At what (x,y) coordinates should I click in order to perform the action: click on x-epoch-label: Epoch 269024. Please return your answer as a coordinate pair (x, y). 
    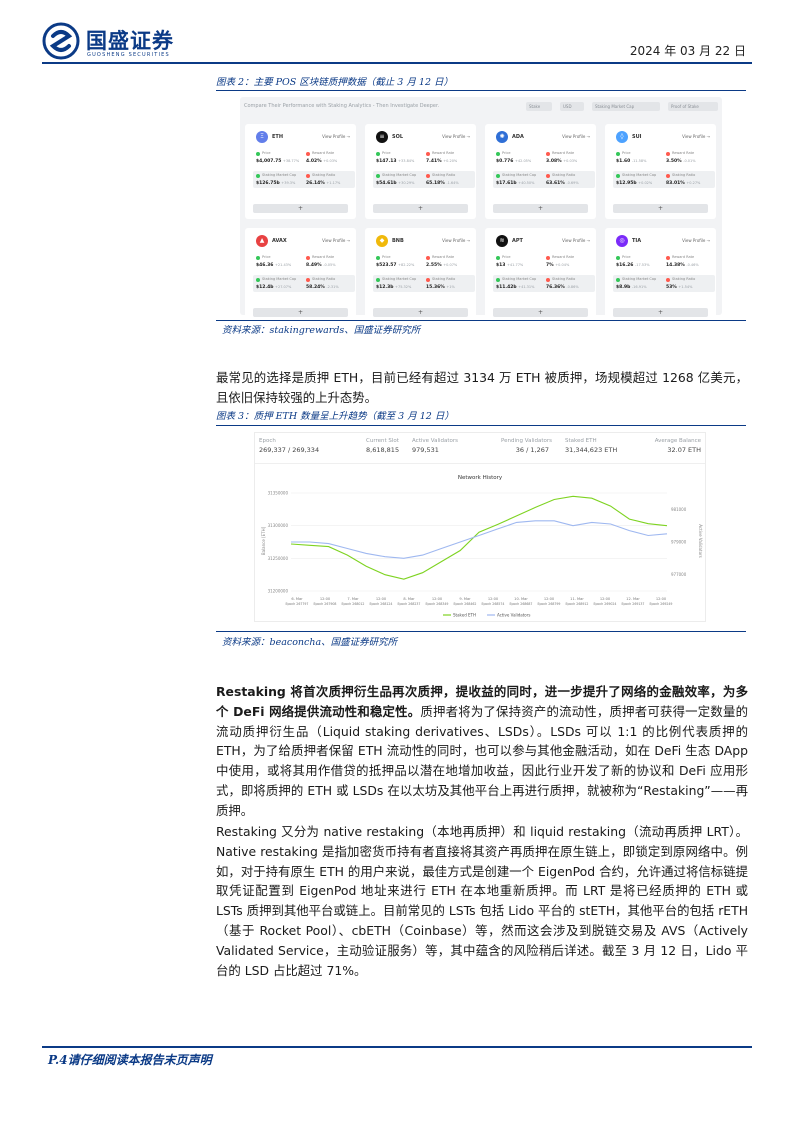
    Looking at the image, I should click on (605, 604).